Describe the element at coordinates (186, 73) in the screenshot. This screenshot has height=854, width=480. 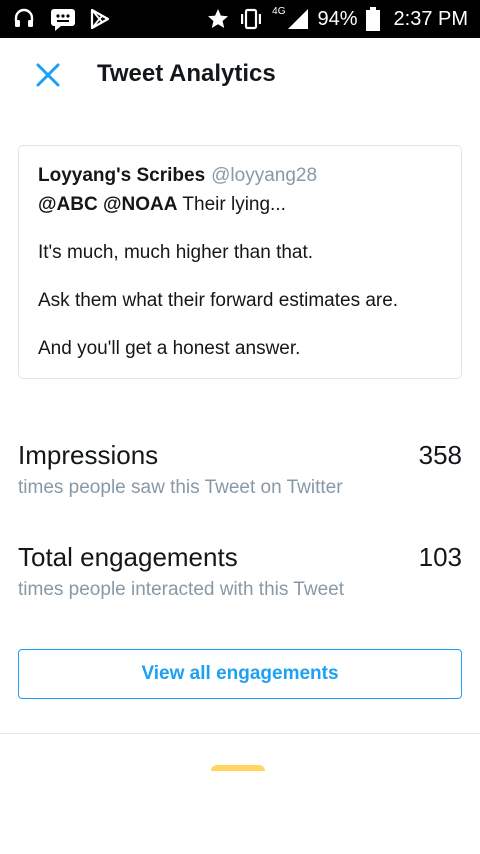
I see `page-title: Tweet Analytics` at that location.